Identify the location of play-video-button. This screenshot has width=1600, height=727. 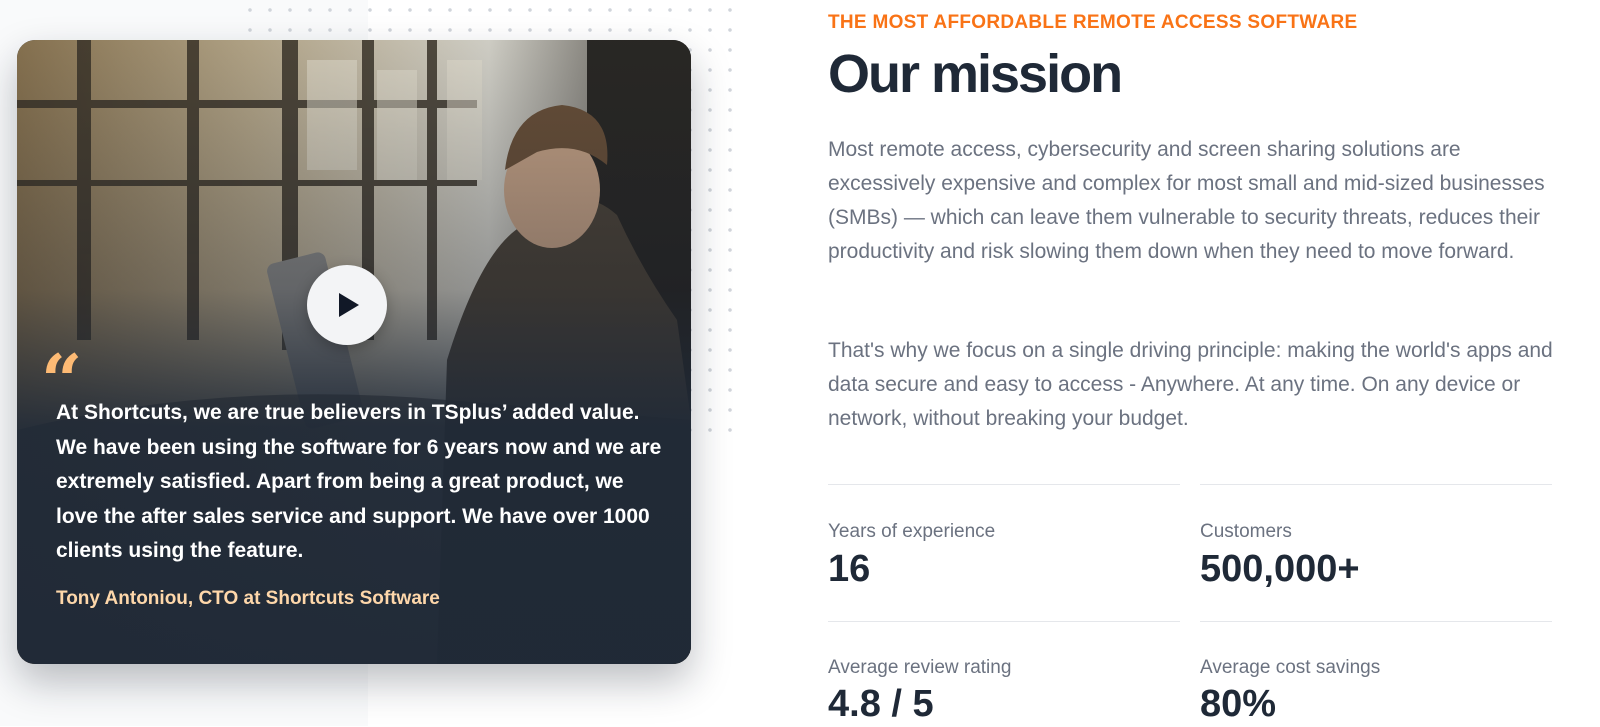
(347, 305).